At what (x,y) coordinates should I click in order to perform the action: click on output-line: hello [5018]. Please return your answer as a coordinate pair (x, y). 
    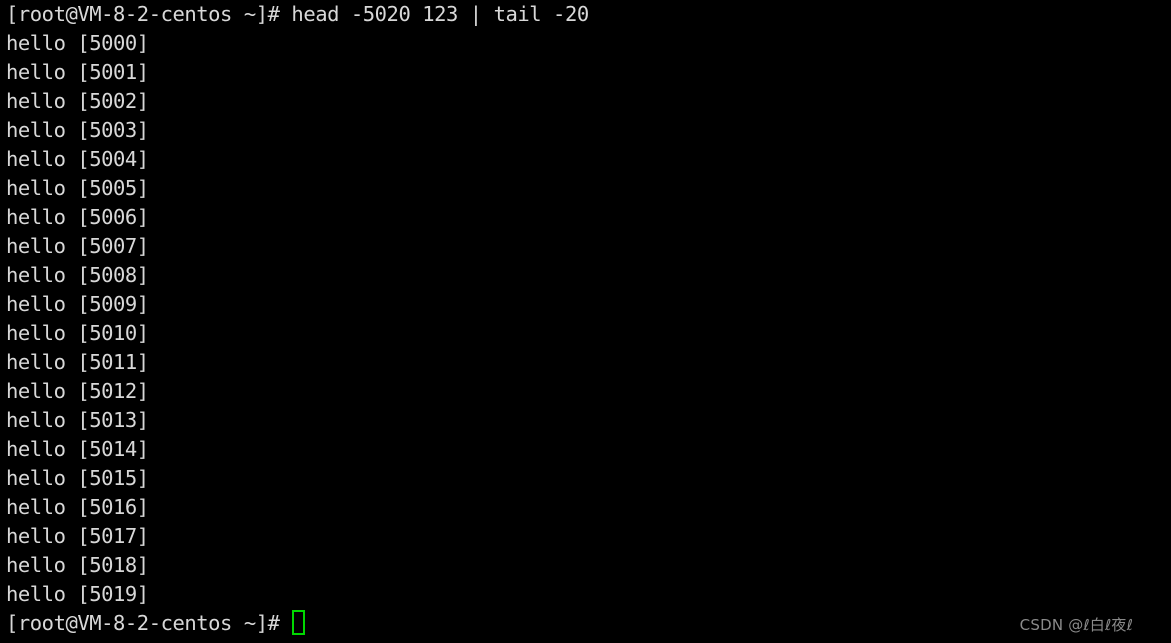
    Looking at the image, I should click on (77, 565).